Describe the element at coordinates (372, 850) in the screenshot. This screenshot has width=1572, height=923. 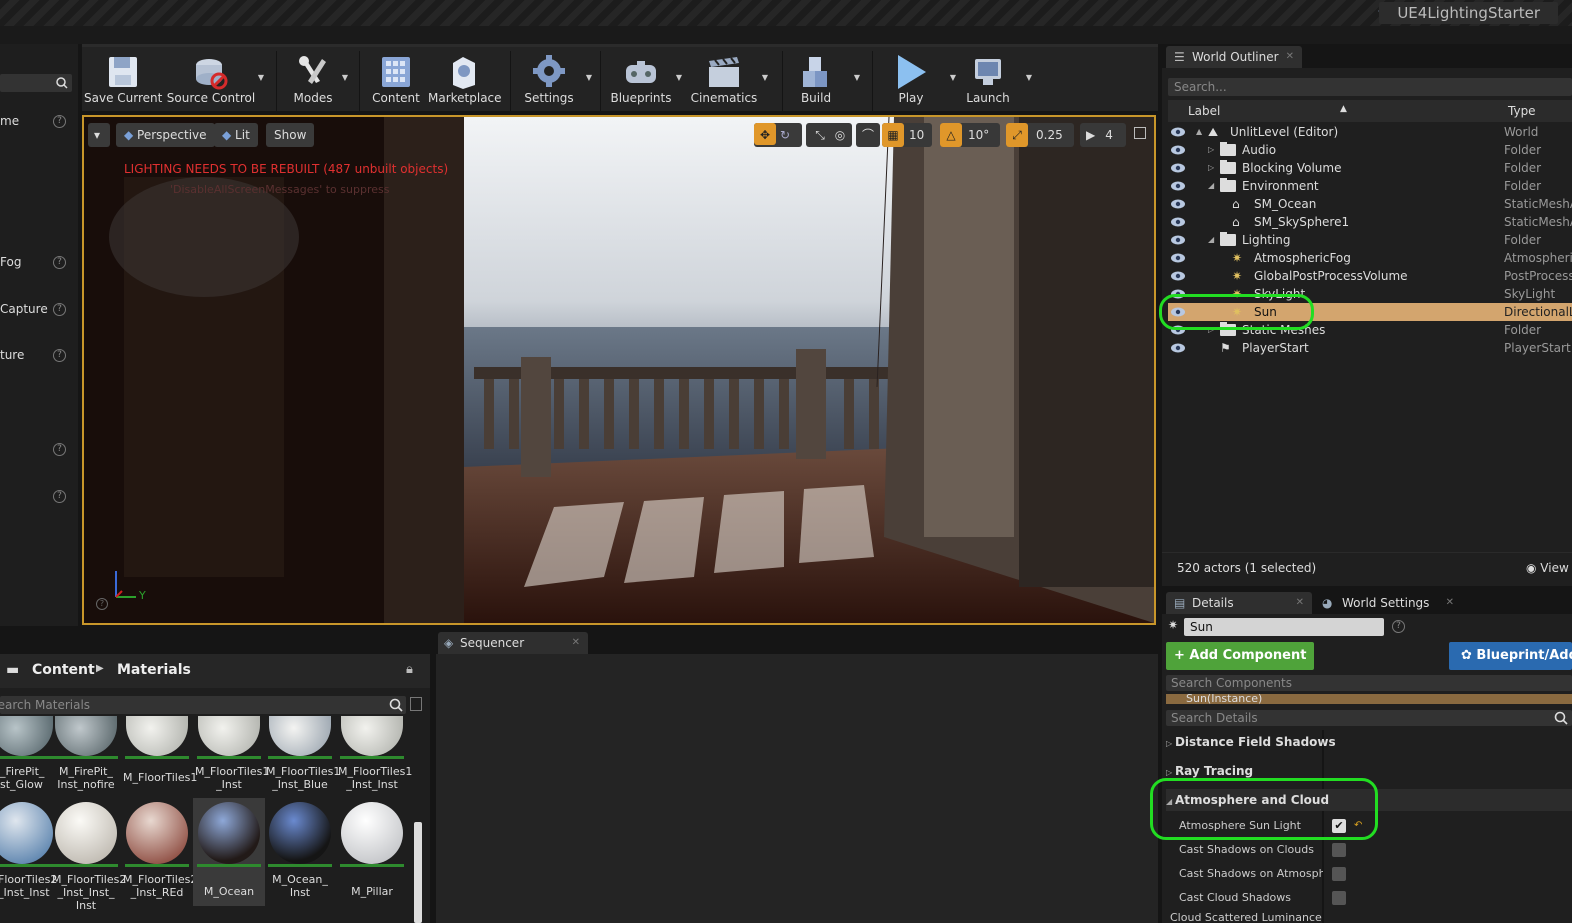
I see `asset-tile: M_Pillar` at that location.